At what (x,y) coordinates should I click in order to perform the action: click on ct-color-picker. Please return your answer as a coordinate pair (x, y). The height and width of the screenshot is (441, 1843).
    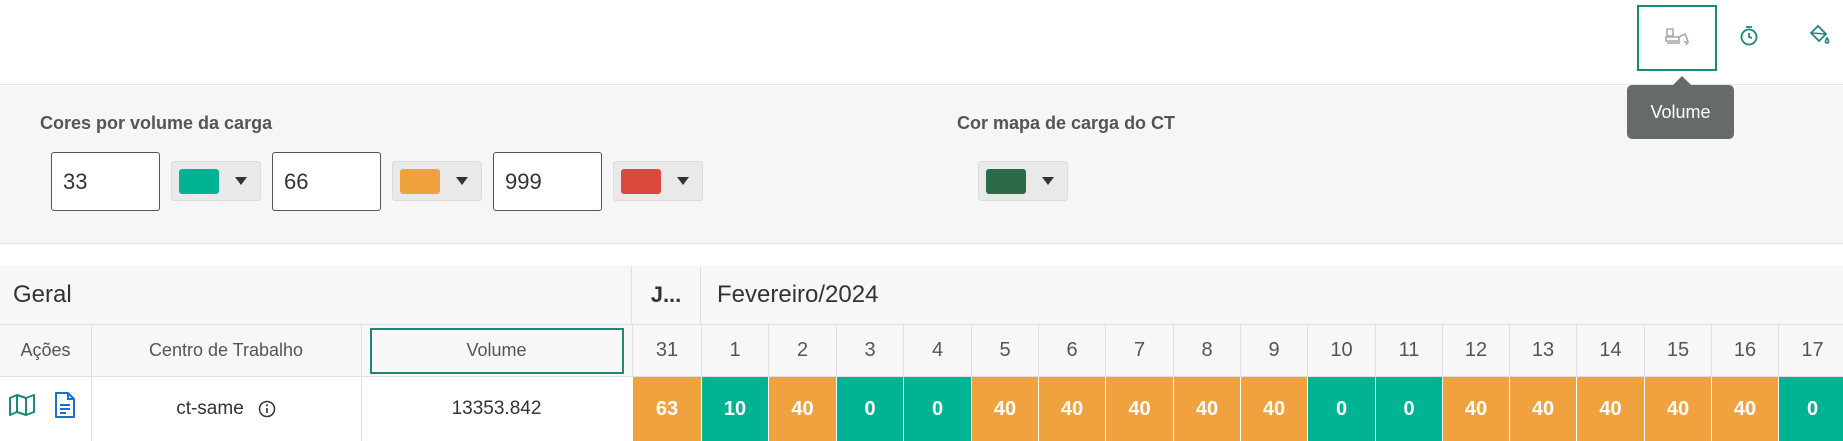
    Looking at the image, I should click on (1023, 181).